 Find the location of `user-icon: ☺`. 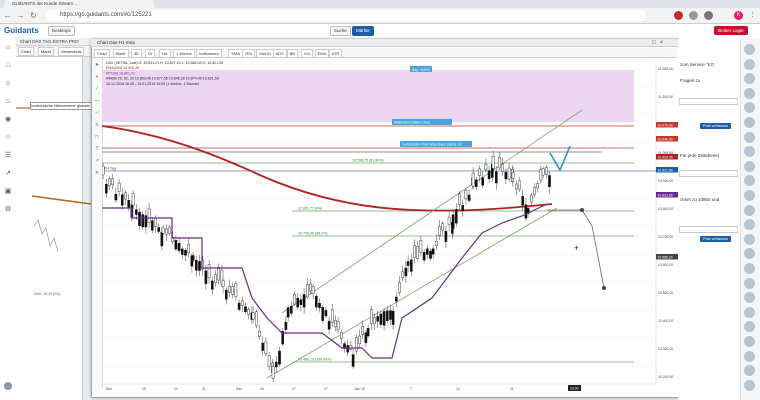

user-icon: ☺ is located at coordinates (8, 84).